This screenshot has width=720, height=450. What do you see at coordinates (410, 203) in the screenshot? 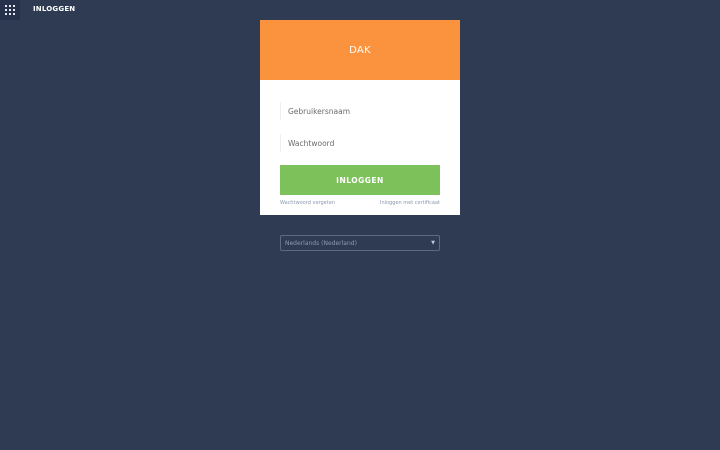
I see `certificate-login-link: Inloggen met certificaat` at bounding box center [410, 203].